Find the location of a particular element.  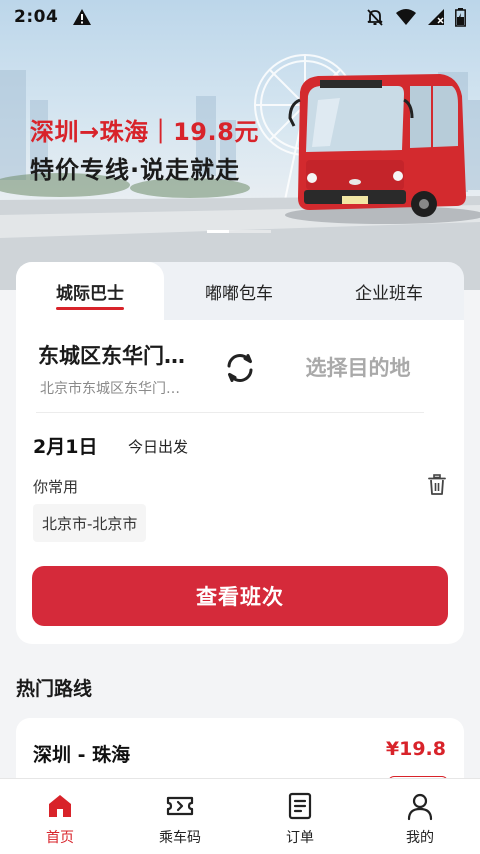

destination-select: 选择目的地 is located at coordinates (358, 367).